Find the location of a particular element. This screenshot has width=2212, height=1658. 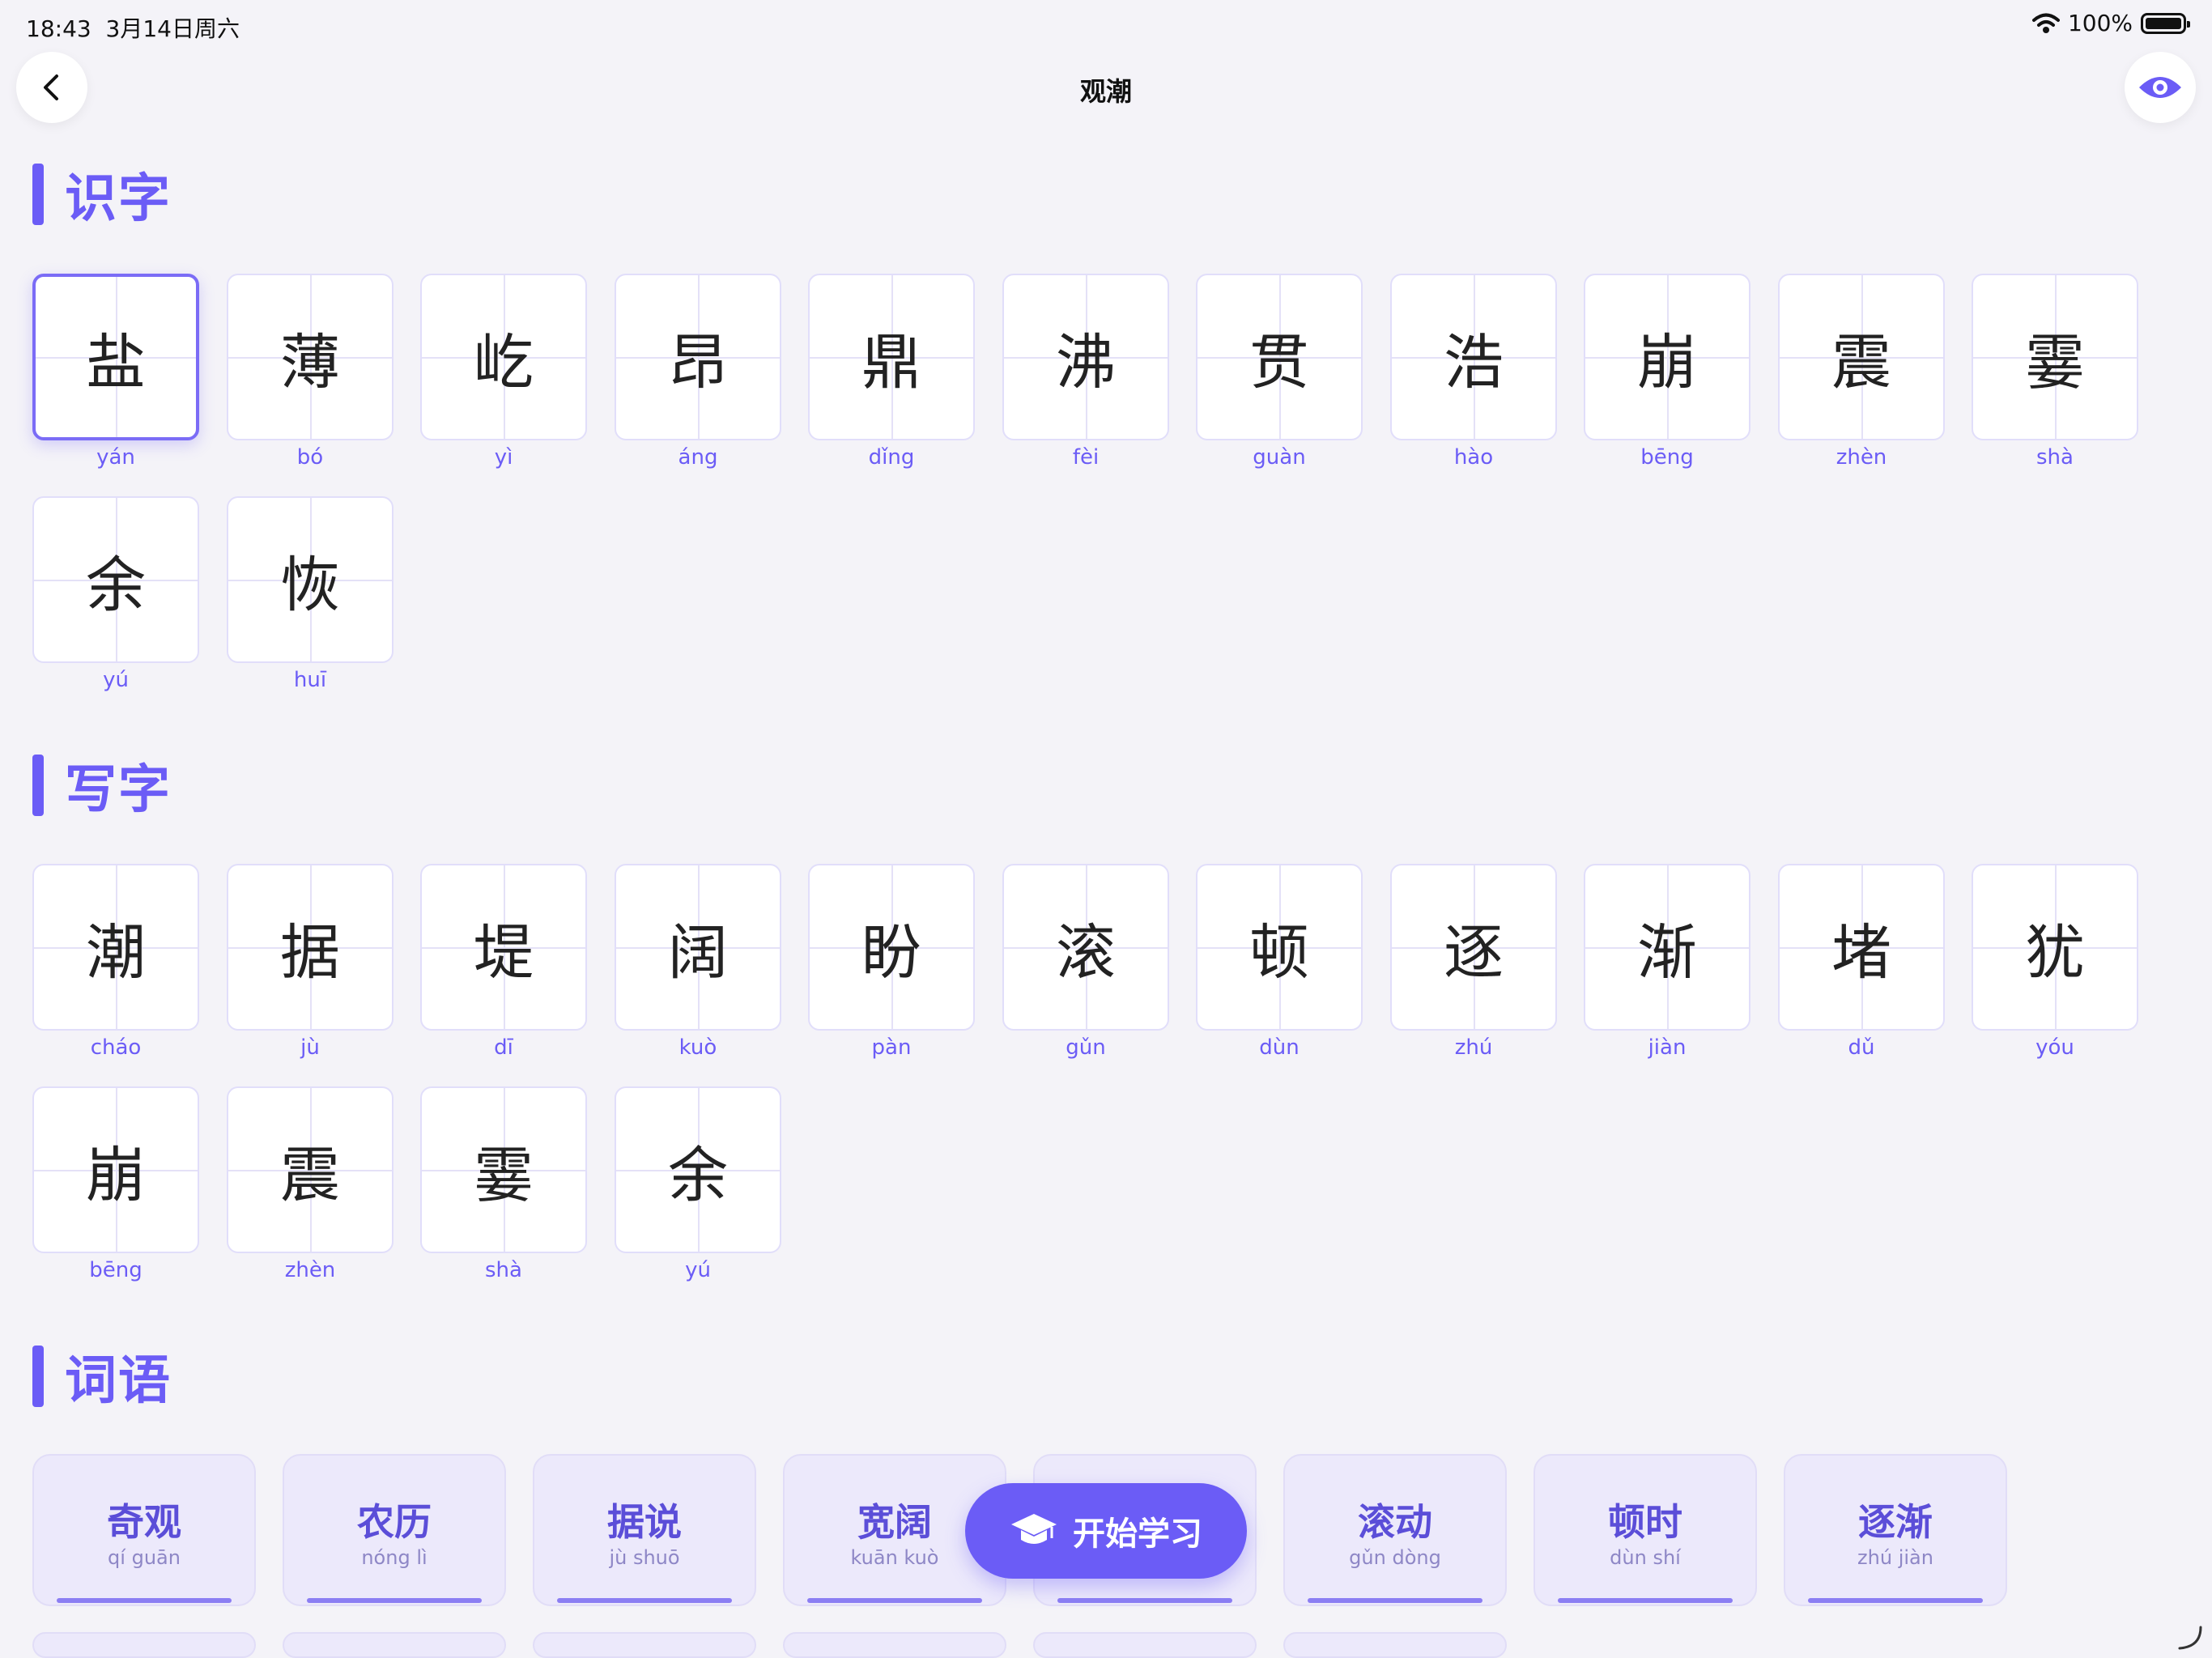

char-glyph: 恢 is located at coordinates (310, 585).